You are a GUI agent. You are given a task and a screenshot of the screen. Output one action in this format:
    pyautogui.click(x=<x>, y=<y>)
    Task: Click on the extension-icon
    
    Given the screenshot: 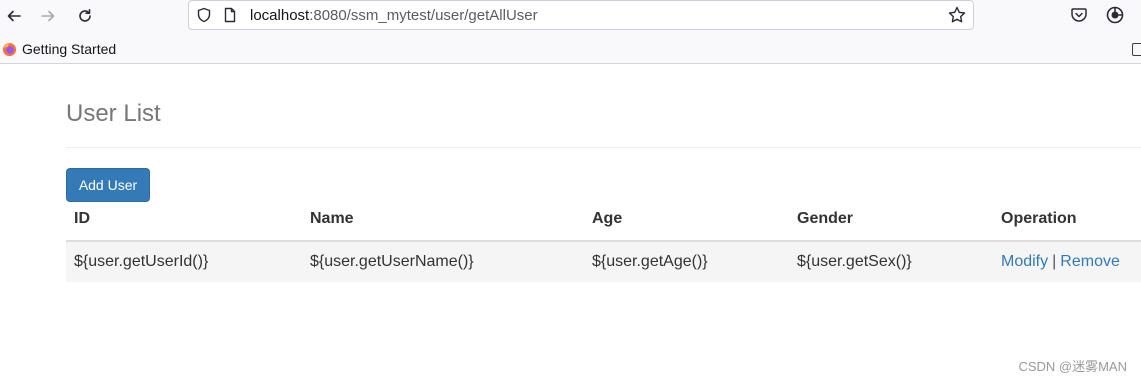 What is the action you would take?
    pyautogui.click(x=1115, y=15)
    